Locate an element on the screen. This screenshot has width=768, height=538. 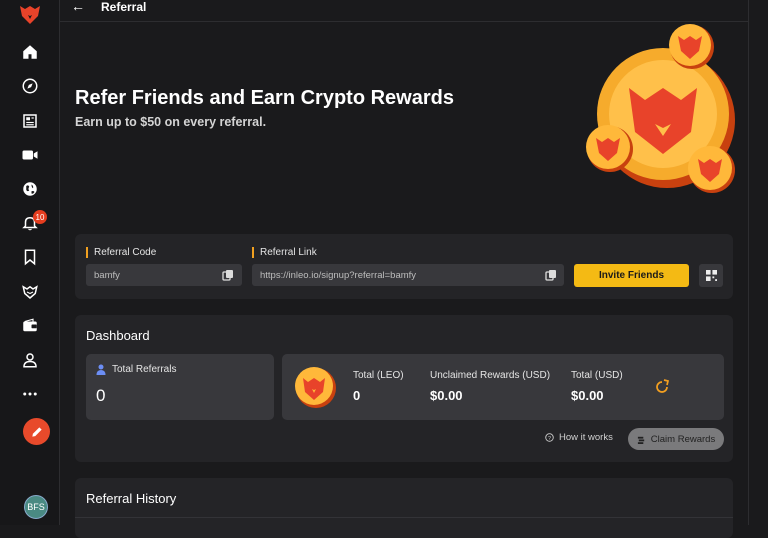
compose-button is located at coordinates (36, 431).